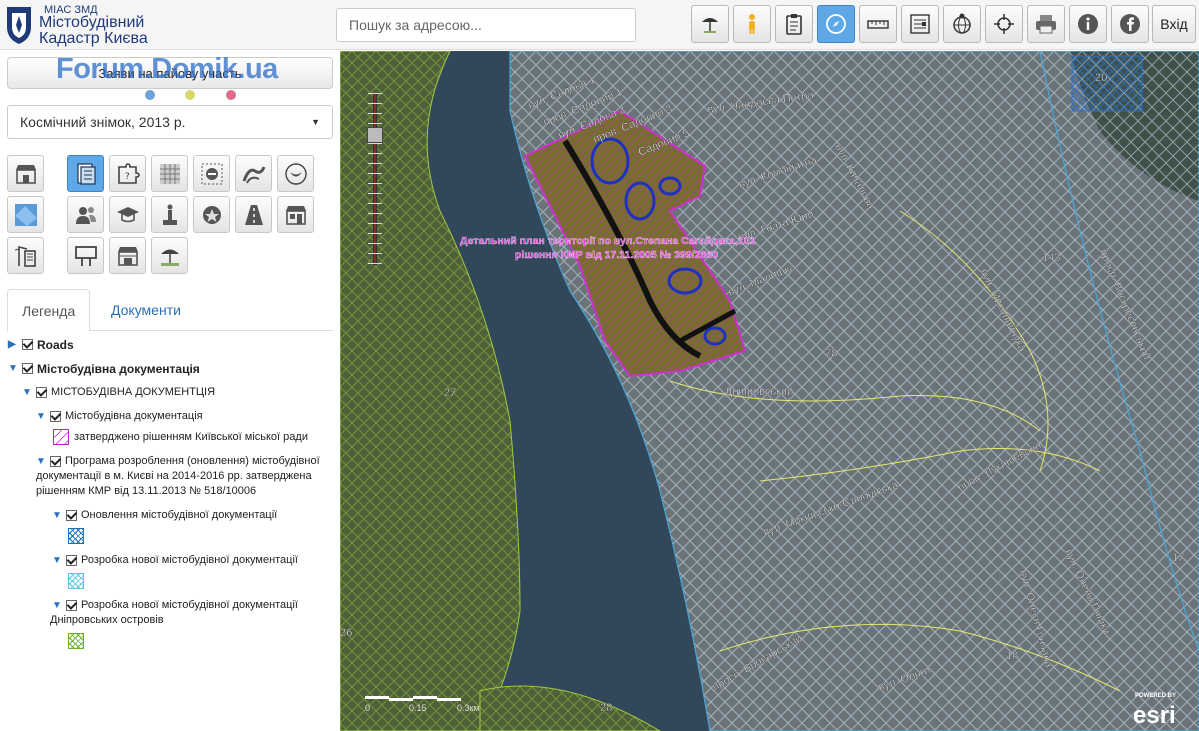 Image resolution: width=1199 pixels, height=731 pixels. What do you see at coordinates (1154, 715) in the screenshot?
I see `esri-logo: esri` at bounding box center [1154, 715].